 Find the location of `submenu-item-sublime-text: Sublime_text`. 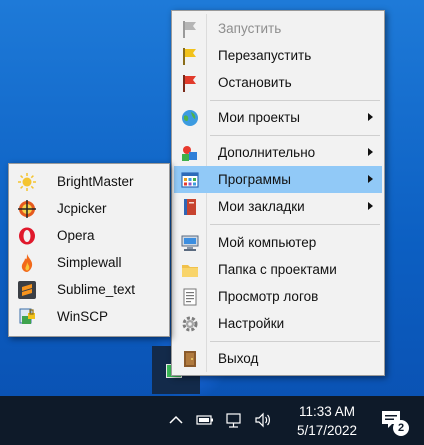

submenu-item-sublime-text: Sublime_text is located at coordinates (89, 289).